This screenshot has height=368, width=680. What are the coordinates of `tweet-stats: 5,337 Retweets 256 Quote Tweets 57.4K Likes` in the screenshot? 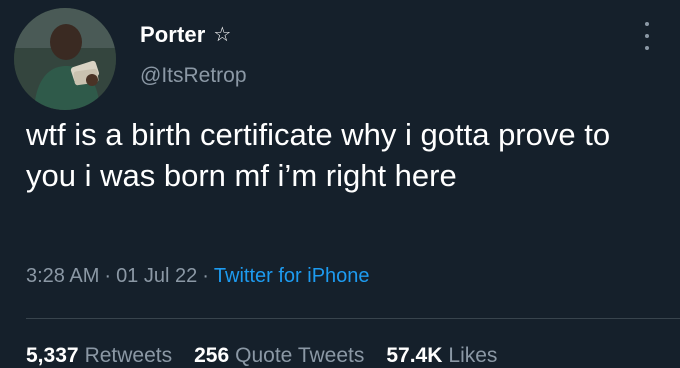 It's located at (272, 356).